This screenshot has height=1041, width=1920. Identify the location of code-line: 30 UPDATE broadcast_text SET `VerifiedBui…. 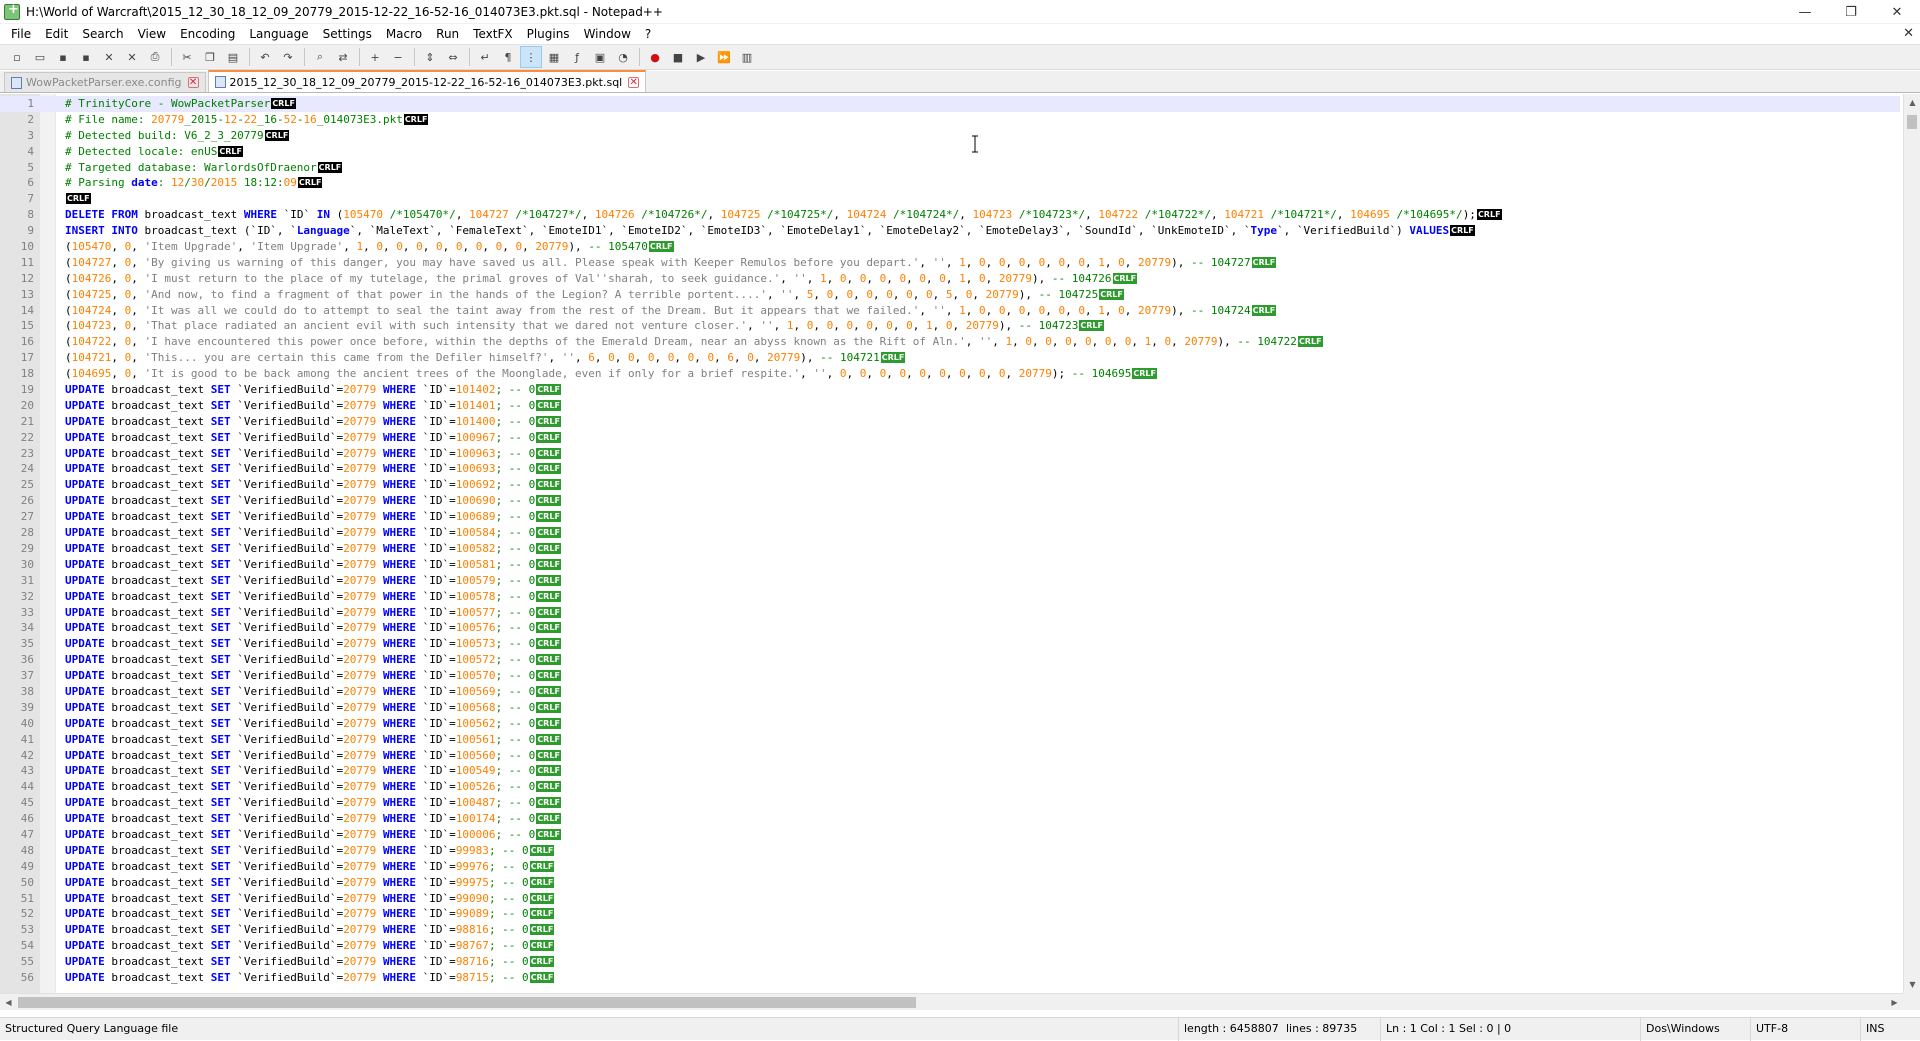
(950, 565).